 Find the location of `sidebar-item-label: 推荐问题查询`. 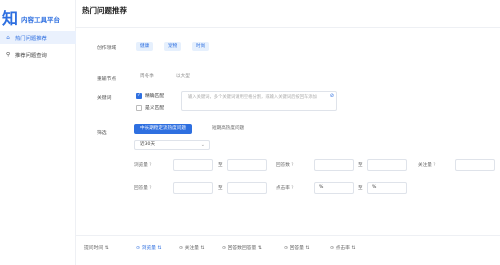

sidebar-item-label: 推荐问题查询 is located at coordinates (31, 55).